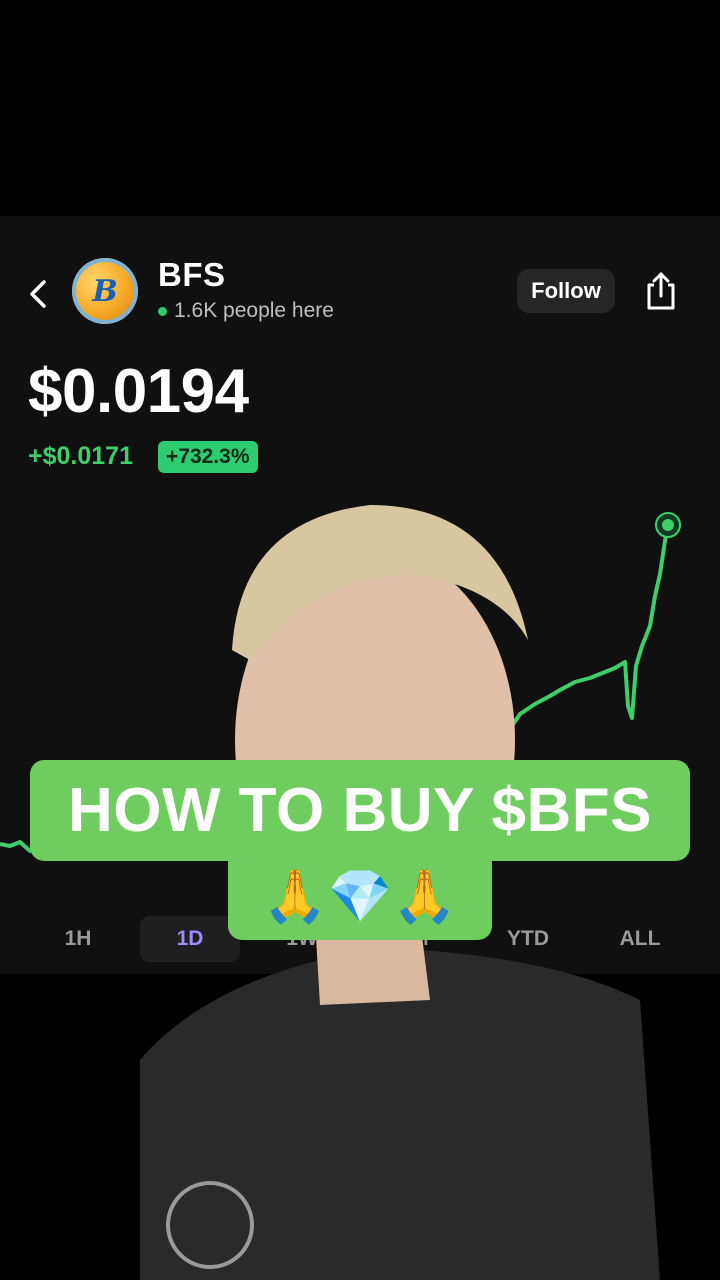  What do you see at coordinates (190, 939) in the screenshot?
I see `tab-1d: 1D` at bounding box center [190, 939].